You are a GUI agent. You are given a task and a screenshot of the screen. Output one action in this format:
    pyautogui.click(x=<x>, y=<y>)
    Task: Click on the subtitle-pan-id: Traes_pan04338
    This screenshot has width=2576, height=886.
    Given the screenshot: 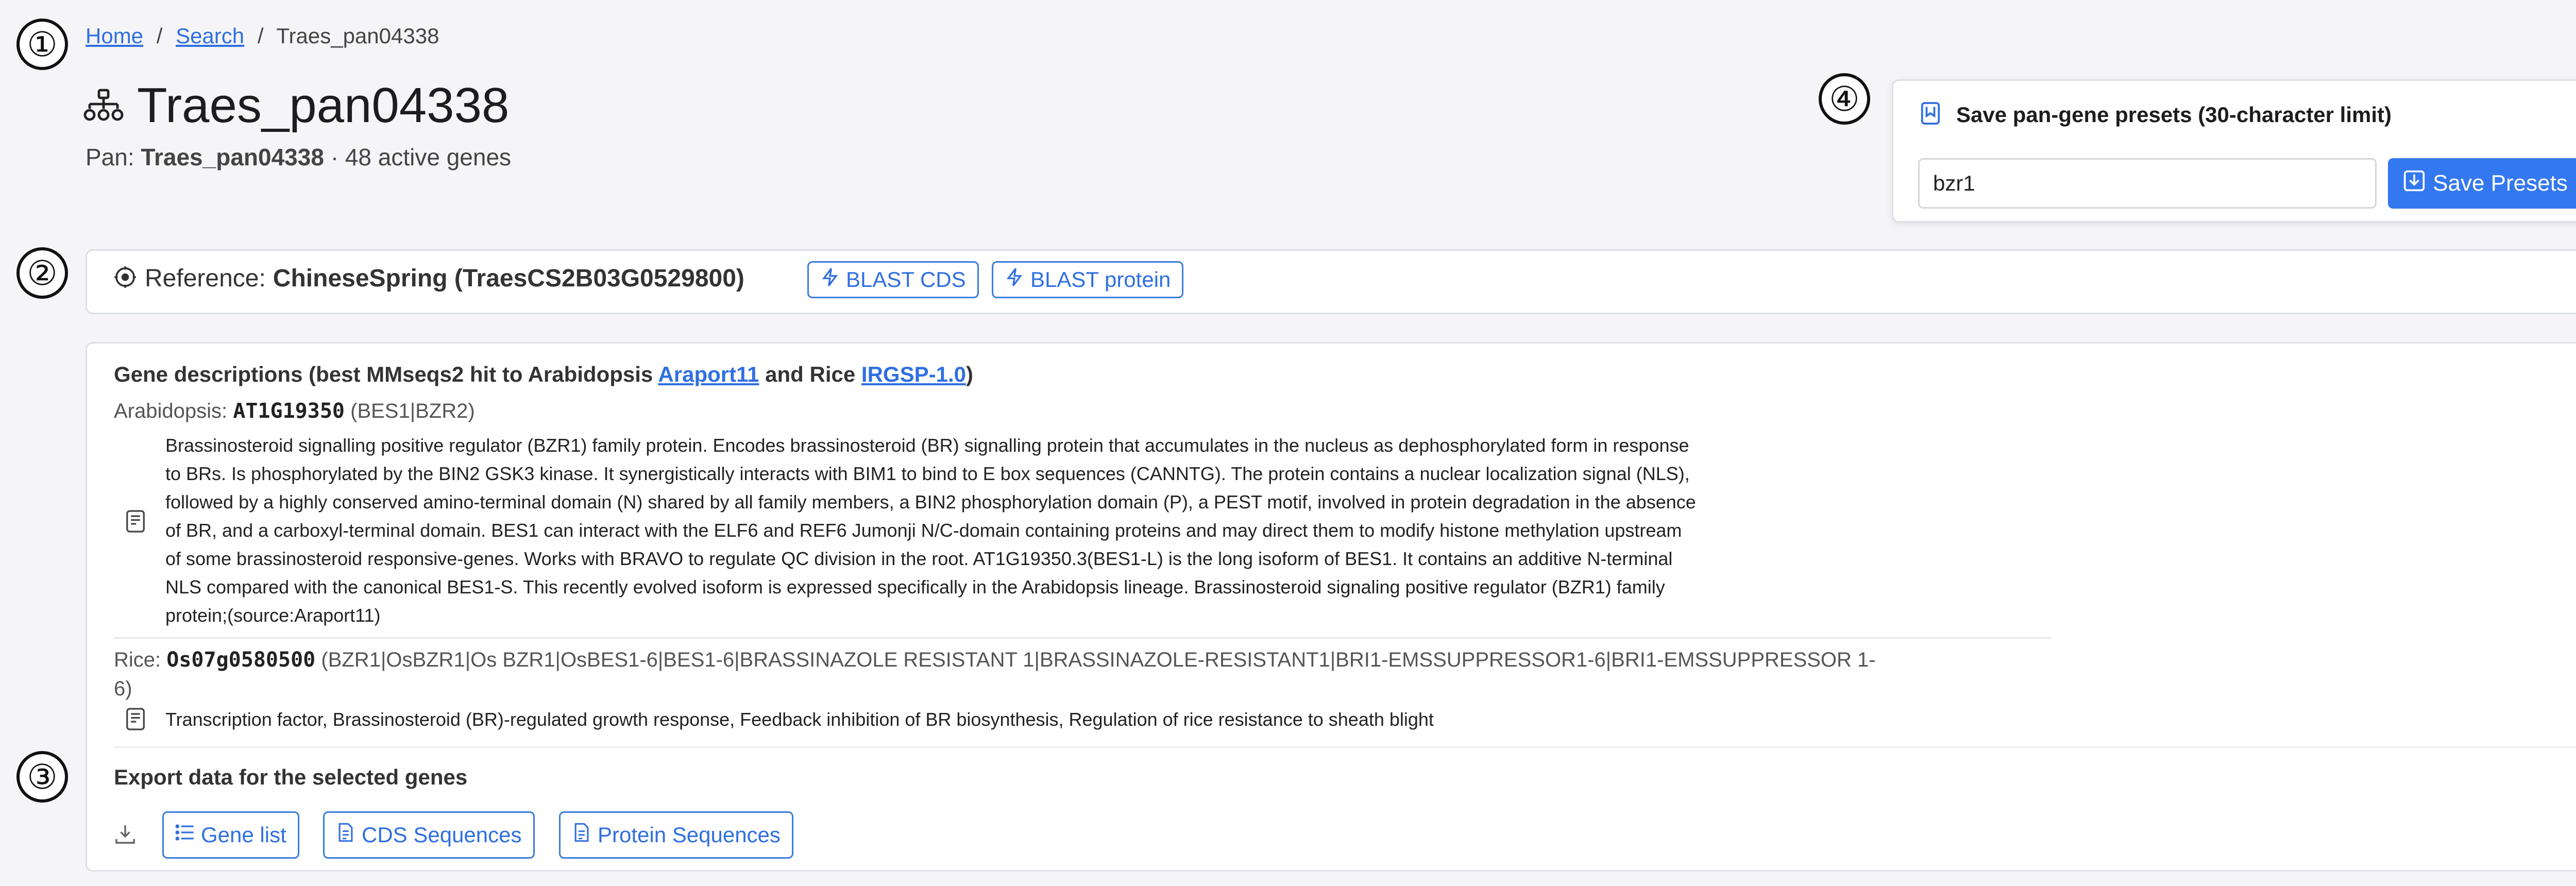 What is the action you would take?
    pyautogui.click(x=232, y=157)
    